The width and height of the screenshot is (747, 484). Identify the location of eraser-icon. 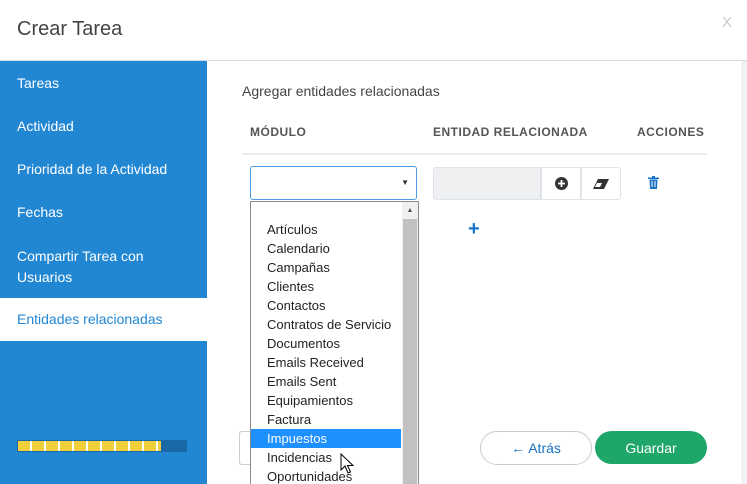
(601, 183).